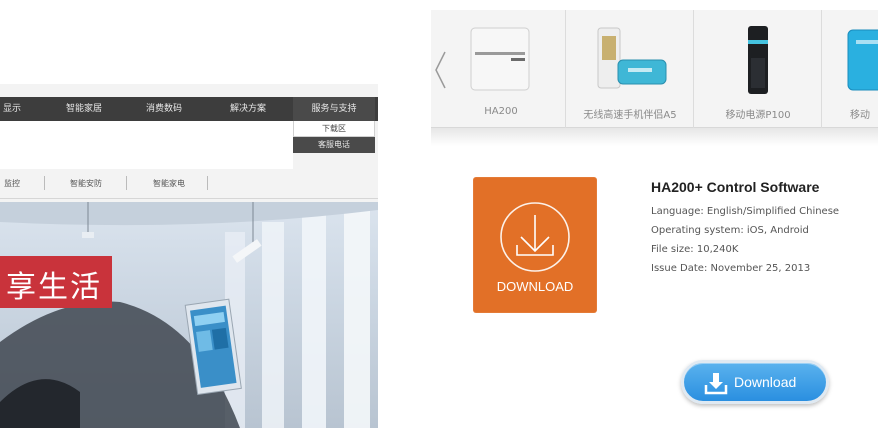 This screenshot has width=878, height=428. What do you see at coordinates (765, 382) in the screenshot?
I see `download-button-label: Download` at bounding box center [765, 382].